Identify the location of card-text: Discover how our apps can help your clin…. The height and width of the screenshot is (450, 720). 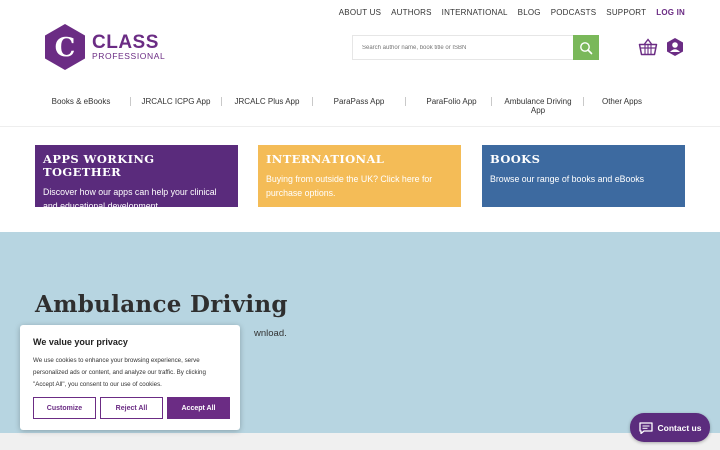
(130, 199).